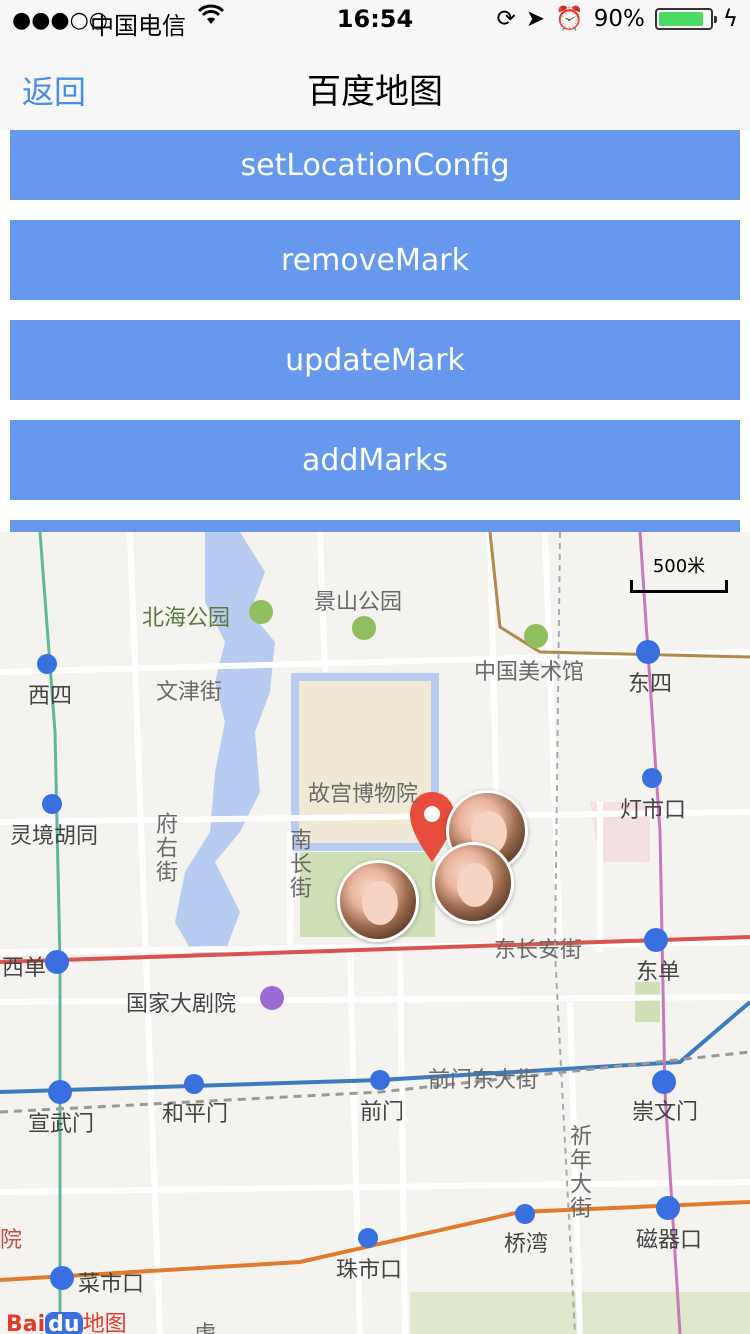 The height and width of the screenshot is (1334, 750). What do you see at coordinates (679, 566) in the screenshot?
I see `scale-label: 500米` at bounding box center [679, 566].